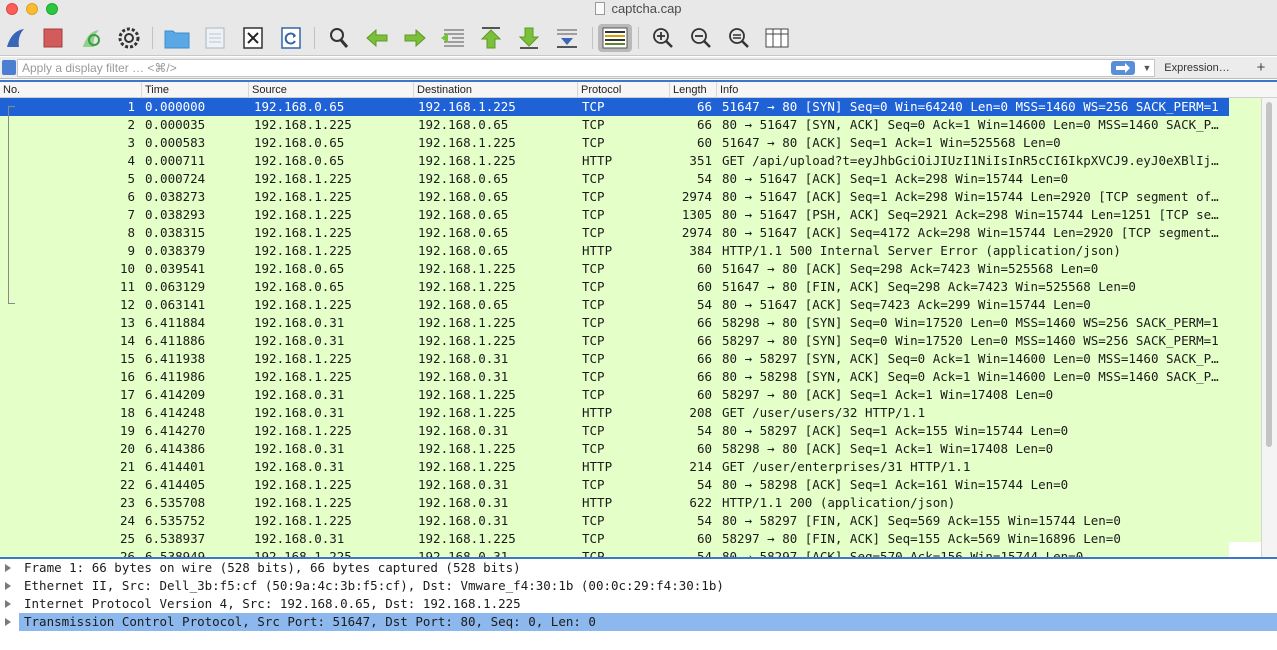  What do you see at coordinates (91, 38) in the screenshot?
I see `restart-capture-button` at bounding box center [91, 38].